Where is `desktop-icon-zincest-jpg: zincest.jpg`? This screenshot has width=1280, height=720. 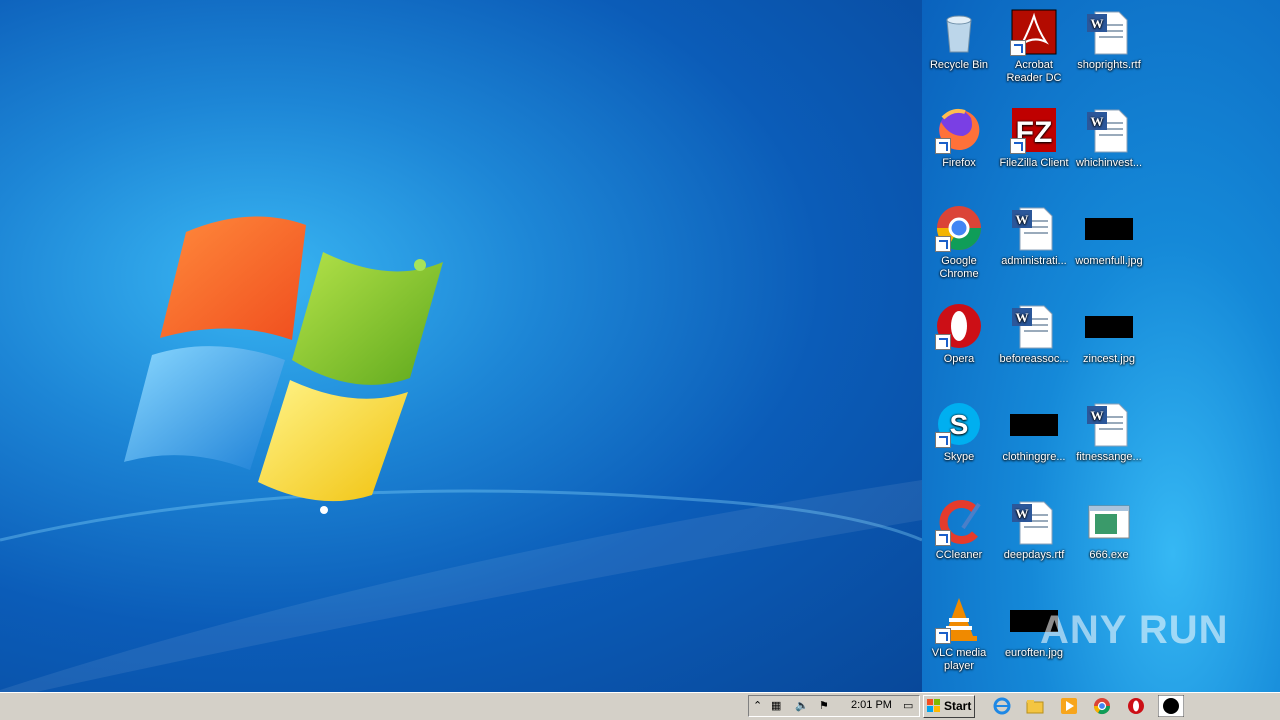
desktop-icon-zincest-jpg: zincest.jpg is located at coordinates (1109, 334).